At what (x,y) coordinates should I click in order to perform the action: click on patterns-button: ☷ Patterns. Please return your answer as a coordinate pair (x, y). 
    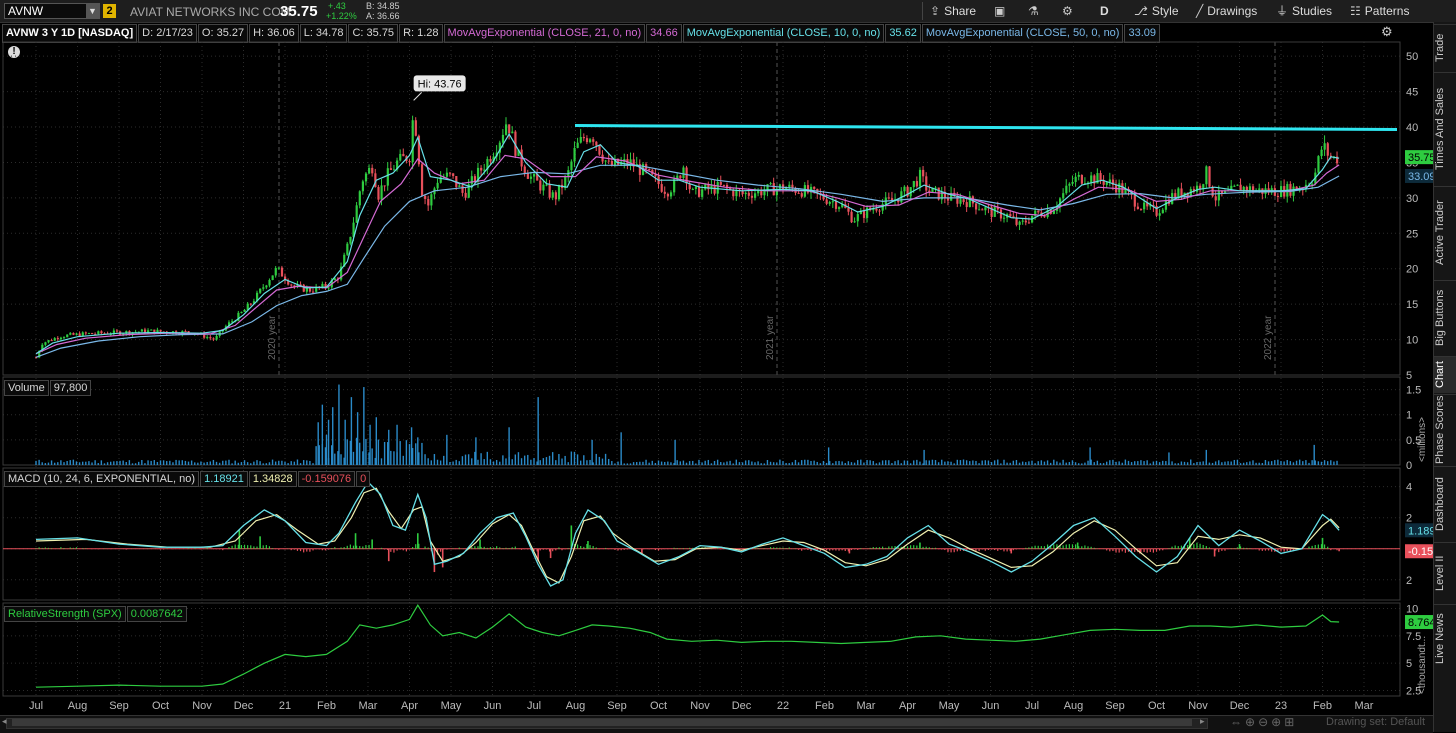
    Looking at the image, I should click on (1379, 11).